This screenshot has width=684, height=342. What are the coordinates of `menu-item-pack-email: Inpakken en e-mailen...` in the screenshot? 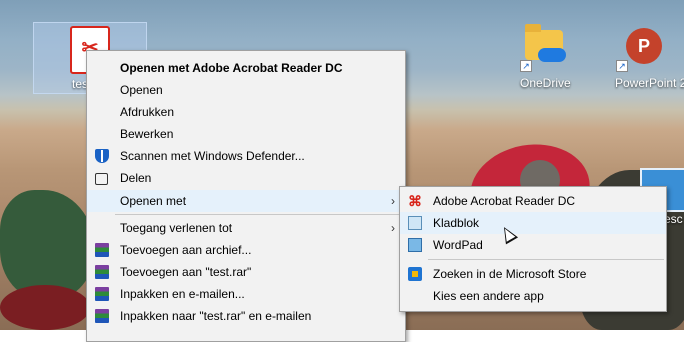 It's located at (246, 294).